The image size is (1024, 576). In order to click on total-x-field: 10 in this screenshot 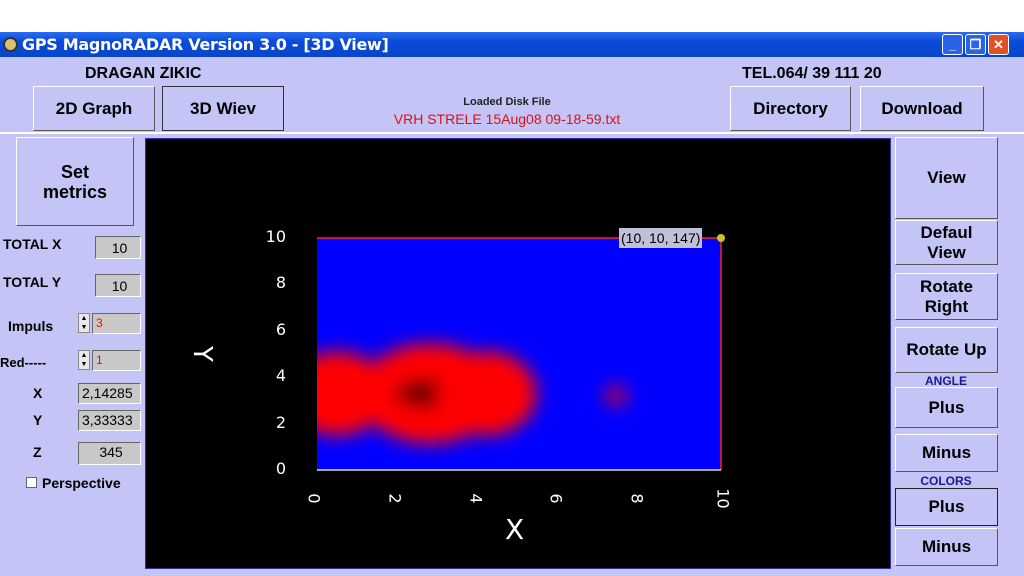, I will do `click(118, 247)`.